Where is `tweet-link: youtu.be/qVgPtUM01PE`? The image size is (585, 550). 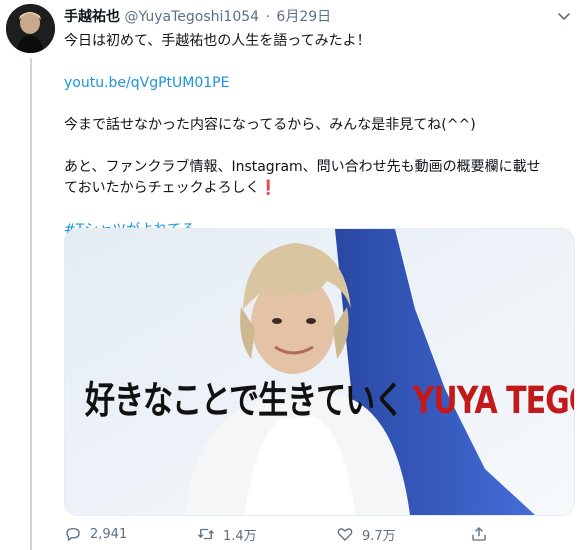 tweet-link: youtu.be/qVgPtUM01PE is located at coordinates (320, 83).